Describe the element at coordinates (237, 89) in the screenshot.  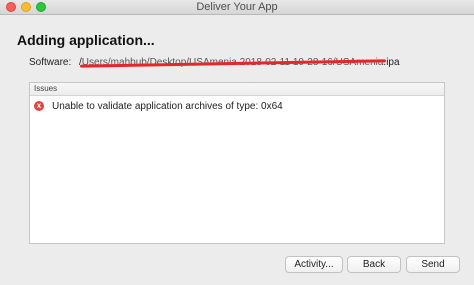
I see `issues-header: Issues` at that location.